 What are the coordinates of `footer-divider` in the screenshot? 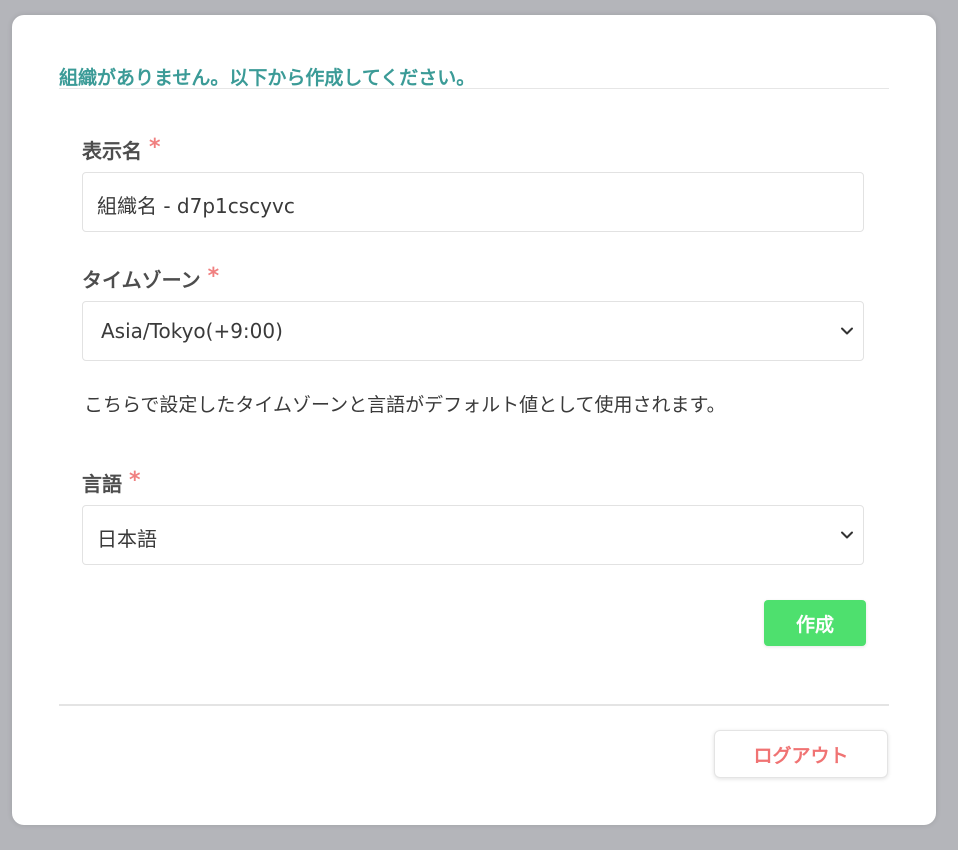 It's located at (474, 705).